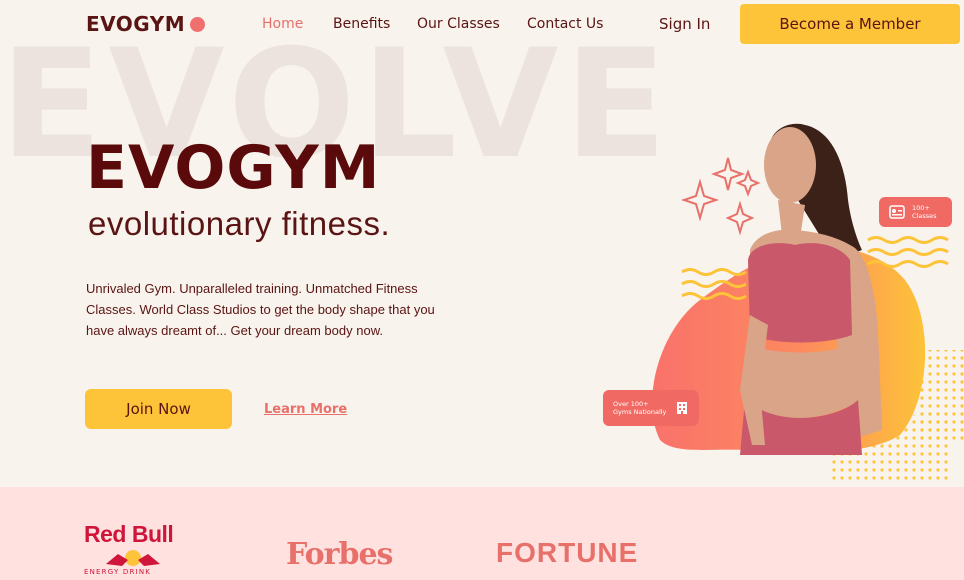 This screenshot has width=964, height=580. I want to click on gyms-badge-text: Over 100+ Gyms Nationally, so click(640, 408).